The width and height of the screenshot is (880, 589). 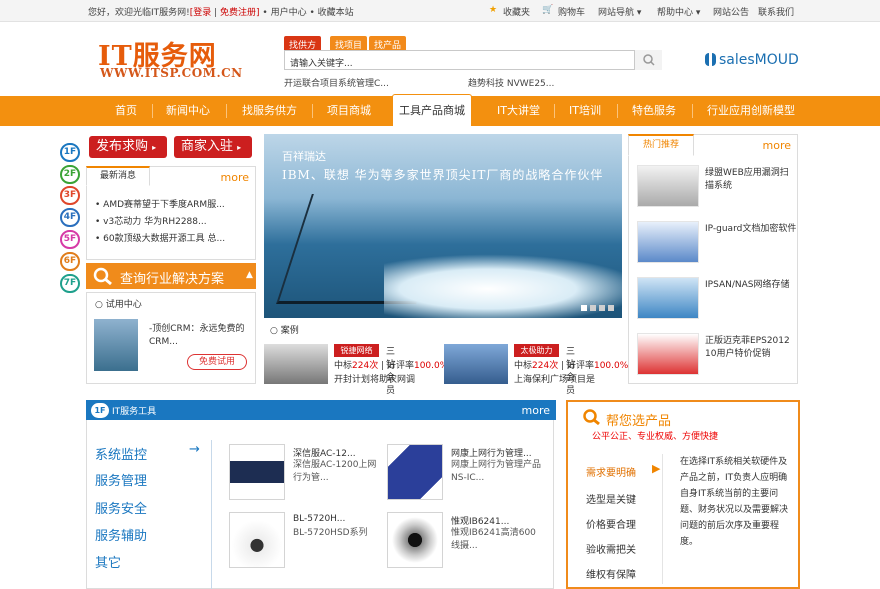 What do you see at coordinates (118, 176) in the screenshot?
I see `news-tab: 最新消息` at bounding box center [118, 176].